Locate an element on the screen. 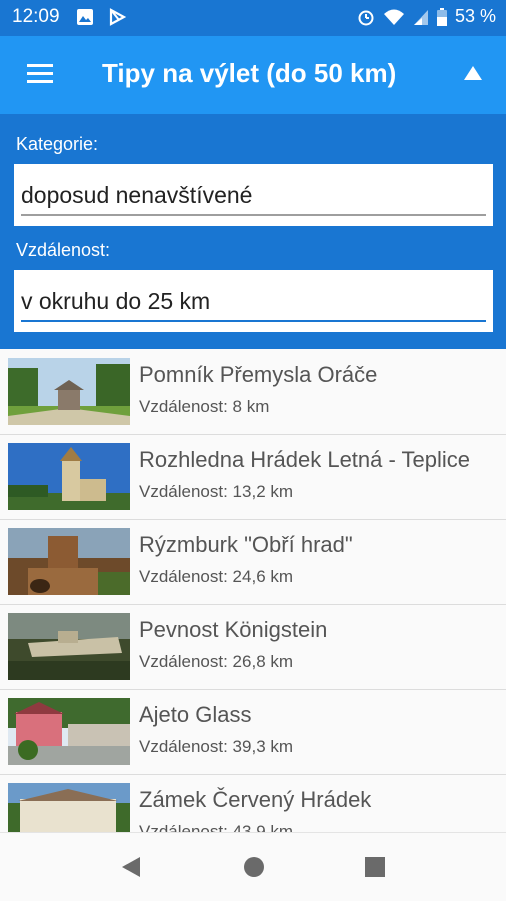 The width and height of the screenshot is (506, 901). battery-percentage: 53 % is located at coordinates (475, 16).